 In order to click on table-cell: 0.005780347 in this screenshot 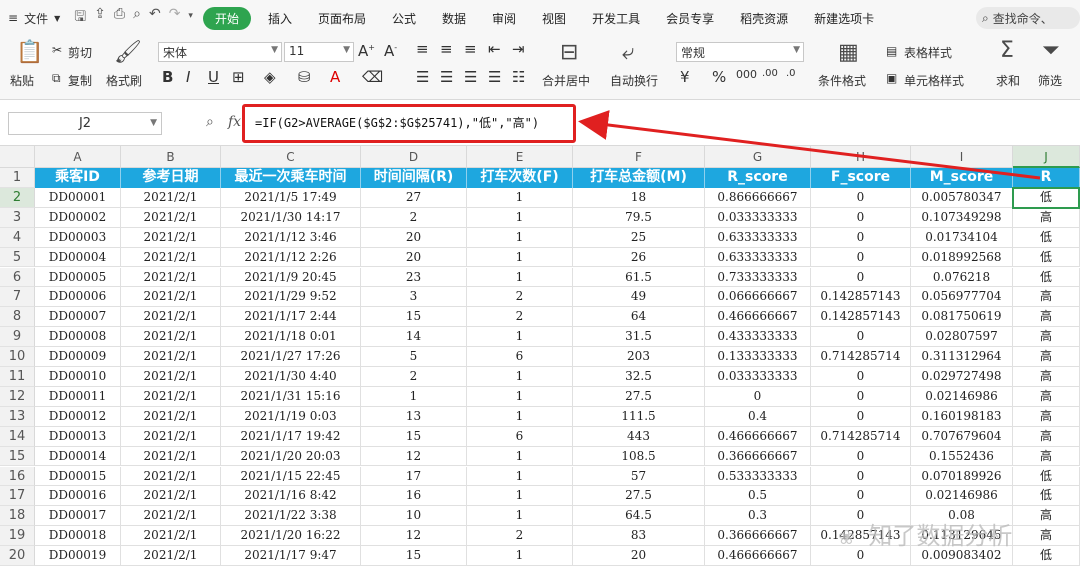, I will do `click(962, 197)`.